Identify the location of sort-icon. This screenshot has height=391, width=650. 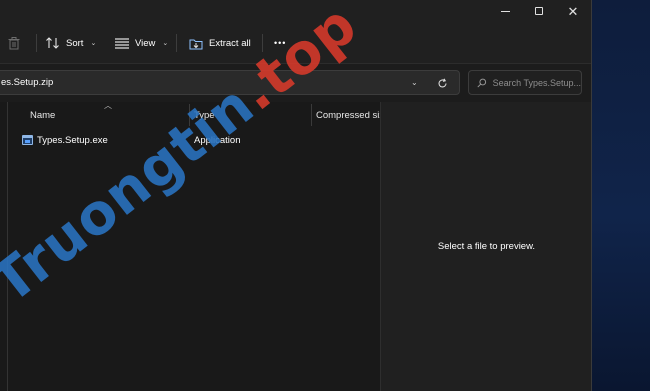
(52, 43).